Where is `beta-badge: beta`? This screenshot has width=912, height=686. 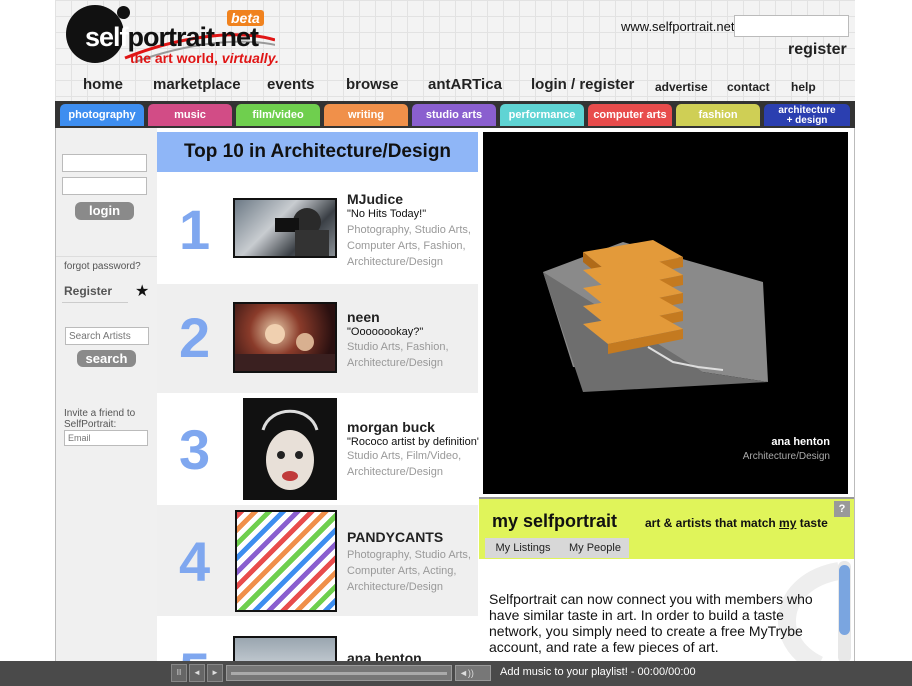
beta-badge: beta is located at coordinates (245, 18).